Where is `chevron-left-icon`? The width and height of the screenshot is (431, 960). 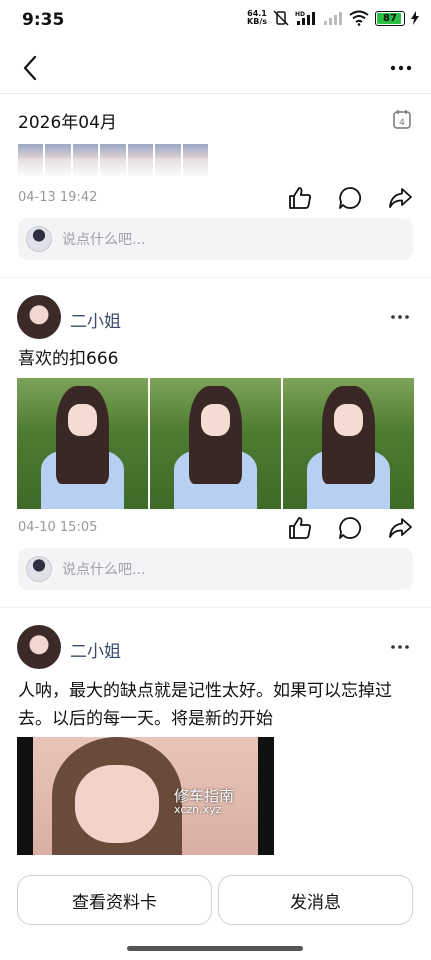
chevron-left-icon is located at coordinates (30, 68).